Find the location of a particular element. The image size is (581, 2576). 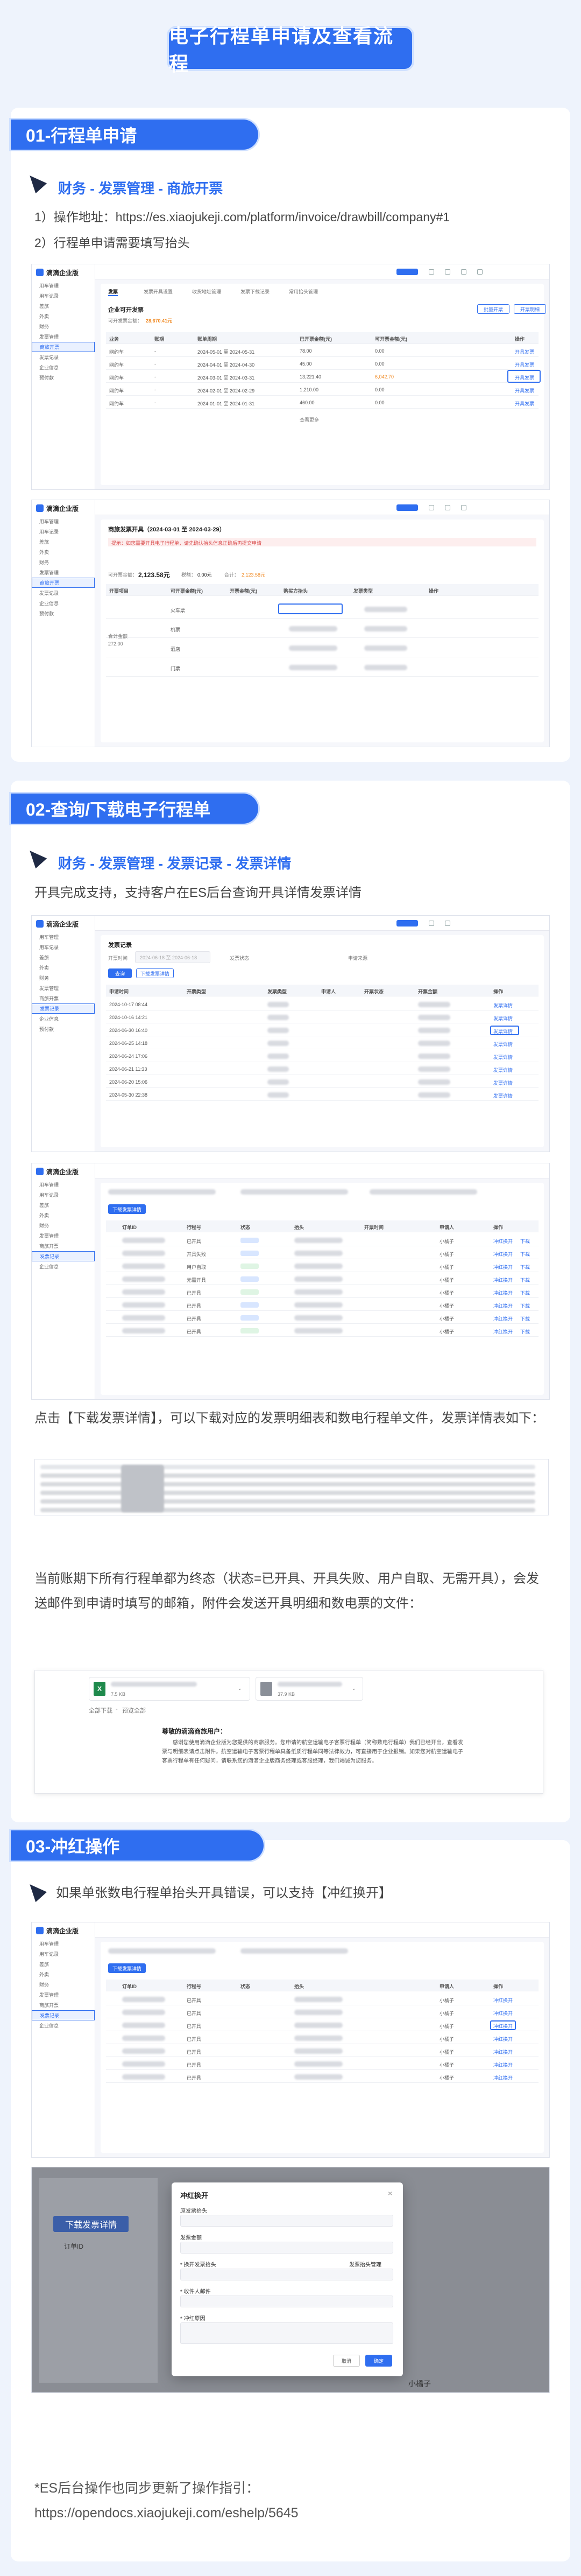

mock-more-link: 查看更多 is located at coordinates (309, 419).